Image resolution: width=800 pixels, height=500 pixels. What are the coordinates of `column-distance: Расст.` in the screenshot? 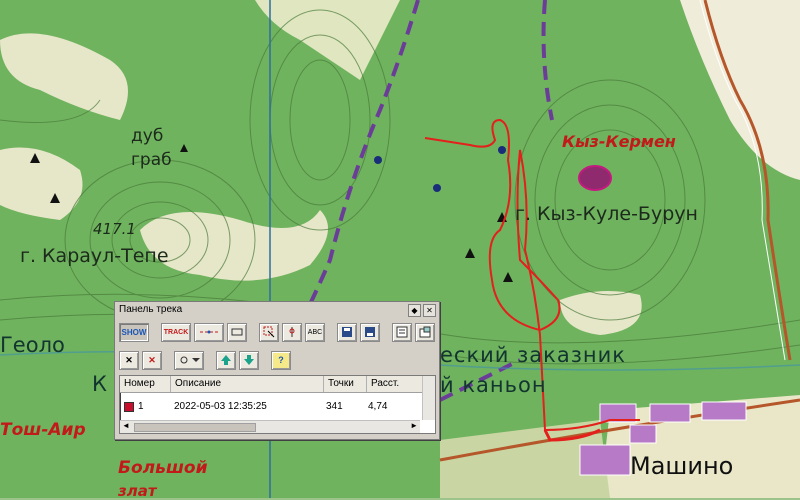 It's located at (392, 384).